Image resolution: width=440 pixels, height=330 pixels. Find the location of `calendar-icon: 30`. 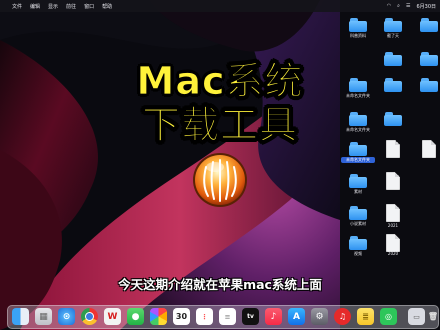

calendar-icon: 30 is located at coordinates (181, 316).